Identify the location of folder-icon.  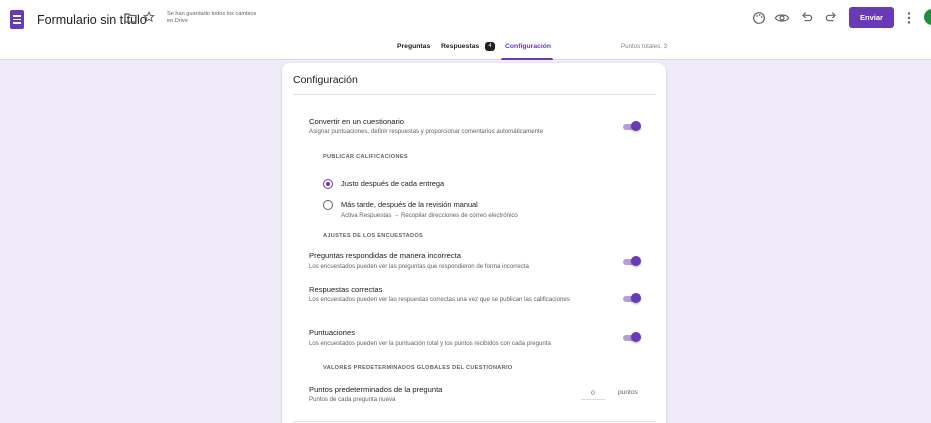
(130, 17).